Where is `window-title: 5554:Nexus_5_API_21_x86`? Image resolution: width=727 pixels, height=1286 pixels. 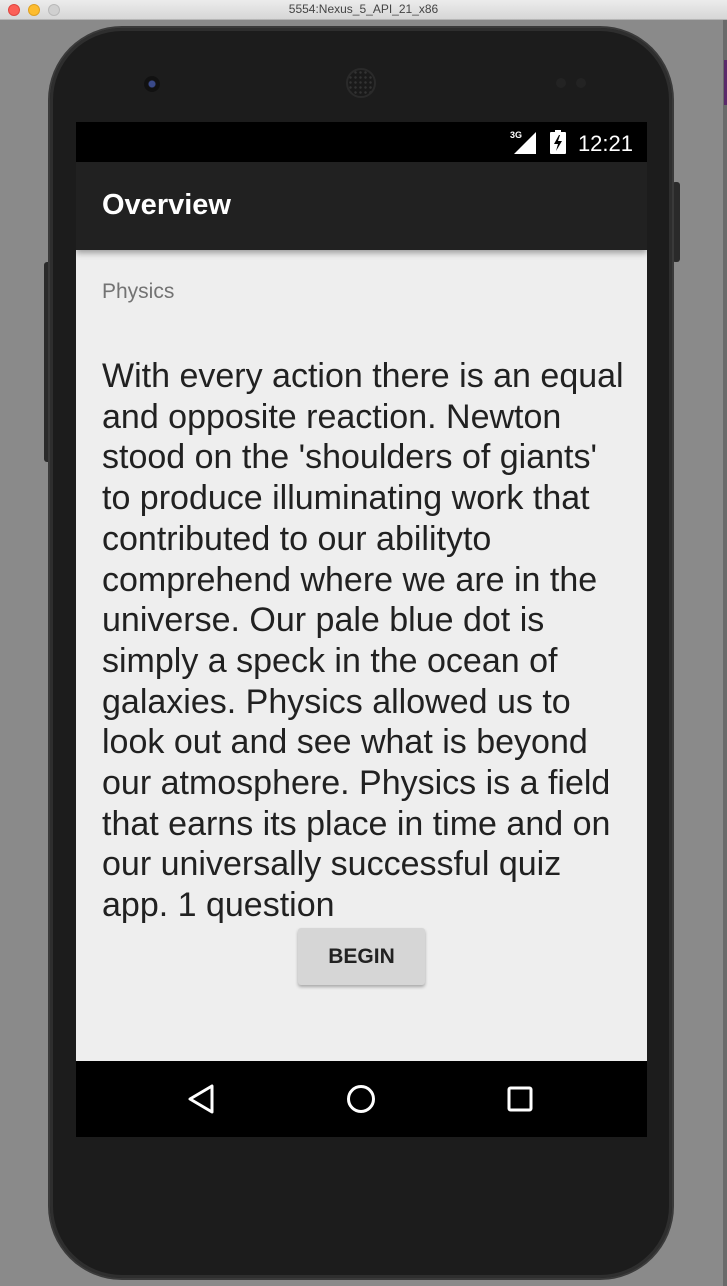
window-title: 5554:Nexus_5_API_21_x86 is located at coordinates (363, 9).